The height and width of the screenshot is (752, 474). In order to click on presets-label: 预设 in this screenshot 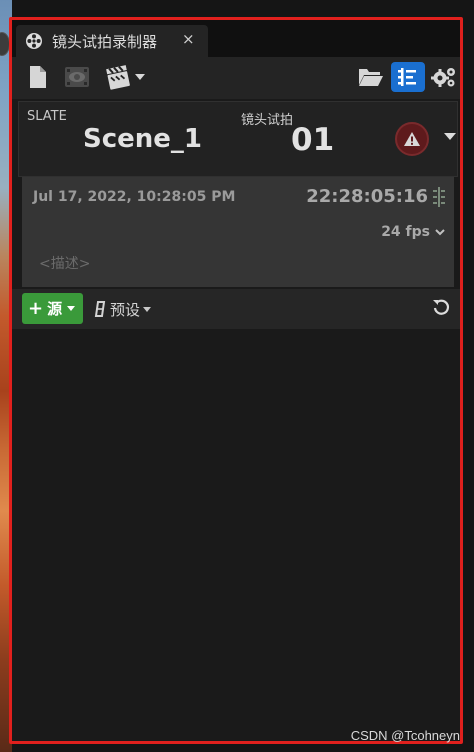, I will do `click(125, 309)`.